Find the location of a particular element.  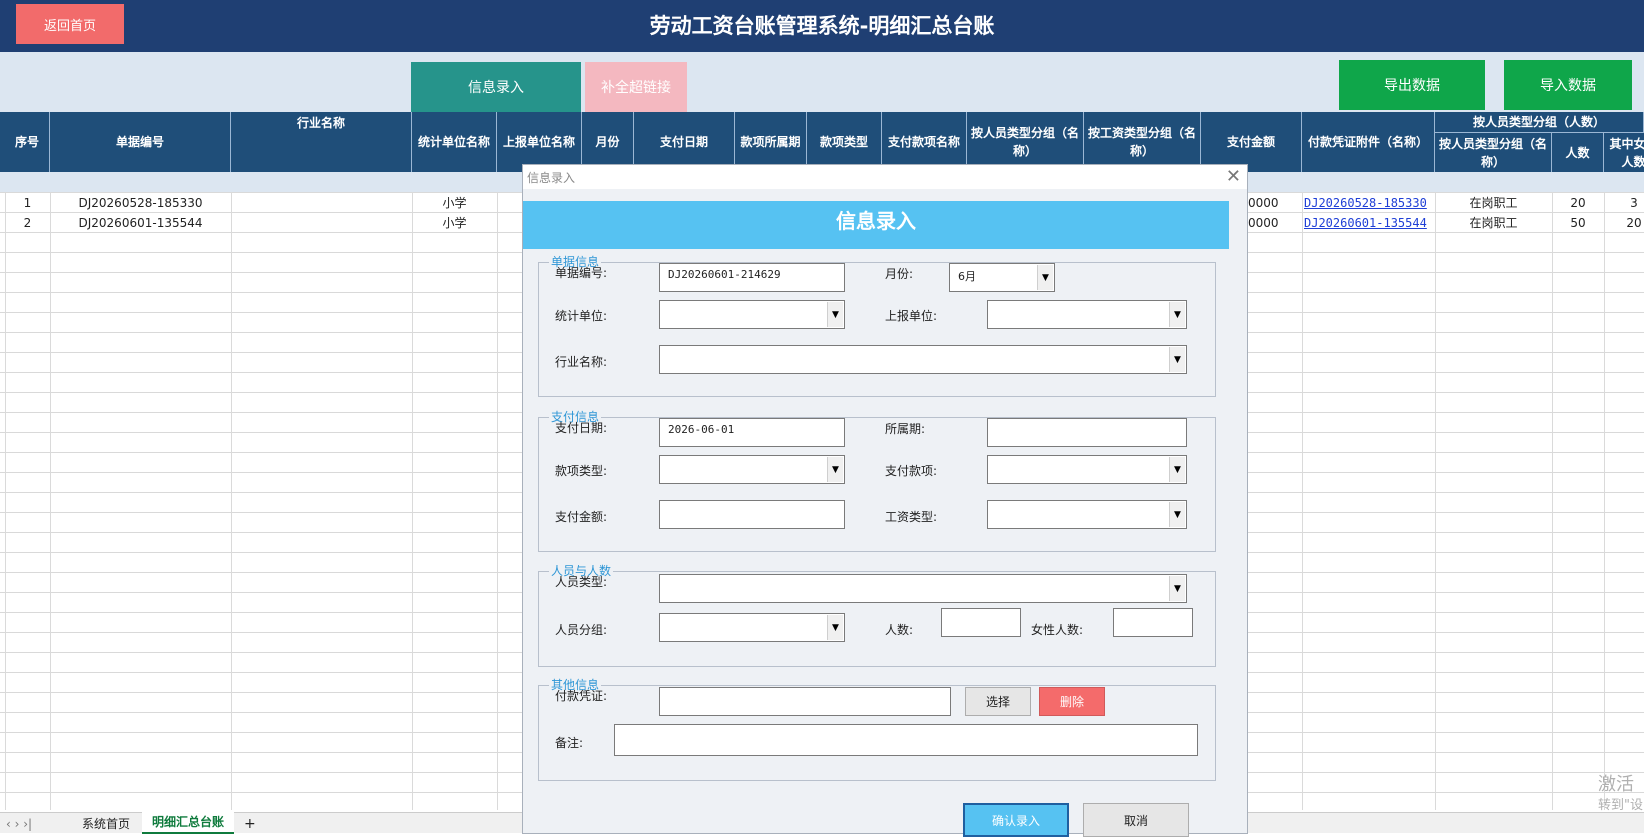

pay-item-select: ▼ is located at coordinates (1087, 469).